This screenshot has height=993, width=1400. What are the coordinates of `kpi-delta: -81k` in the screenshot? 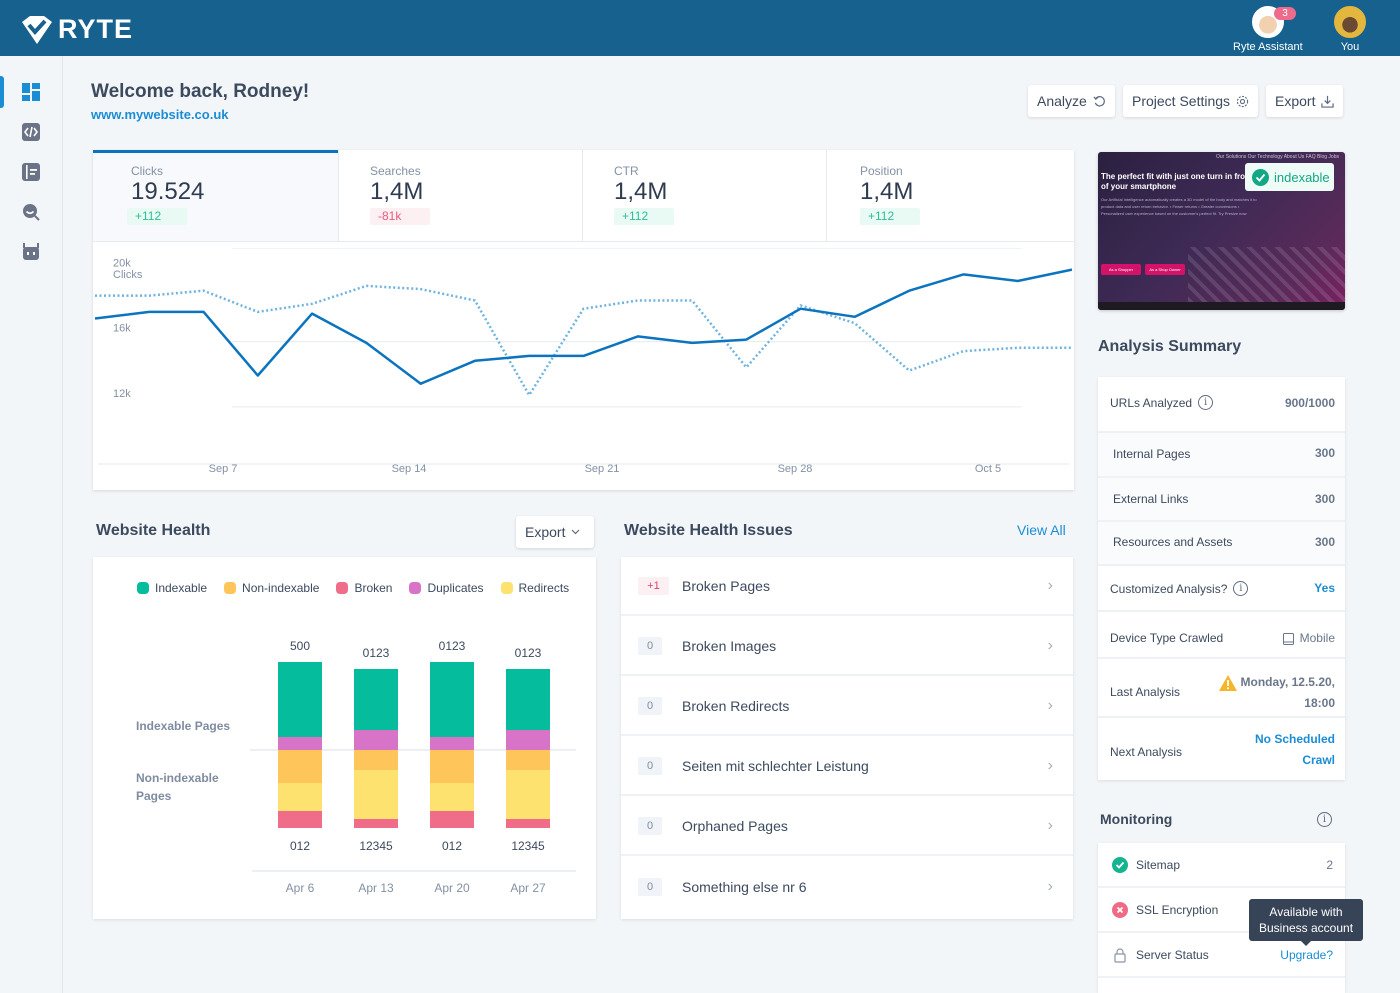 It's located at (400, 216).